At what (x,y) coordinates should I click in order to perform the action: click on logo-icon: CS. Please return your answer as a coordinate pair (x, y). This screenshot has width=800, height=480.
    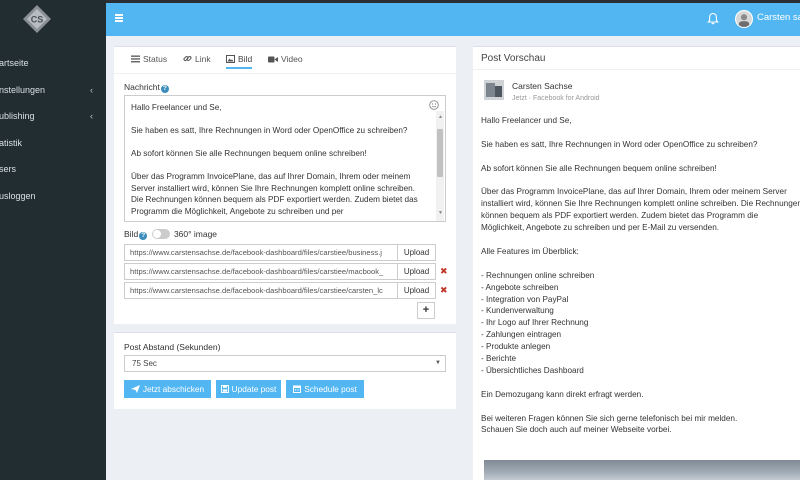
    Looking at the image, I should click on (37, 19).